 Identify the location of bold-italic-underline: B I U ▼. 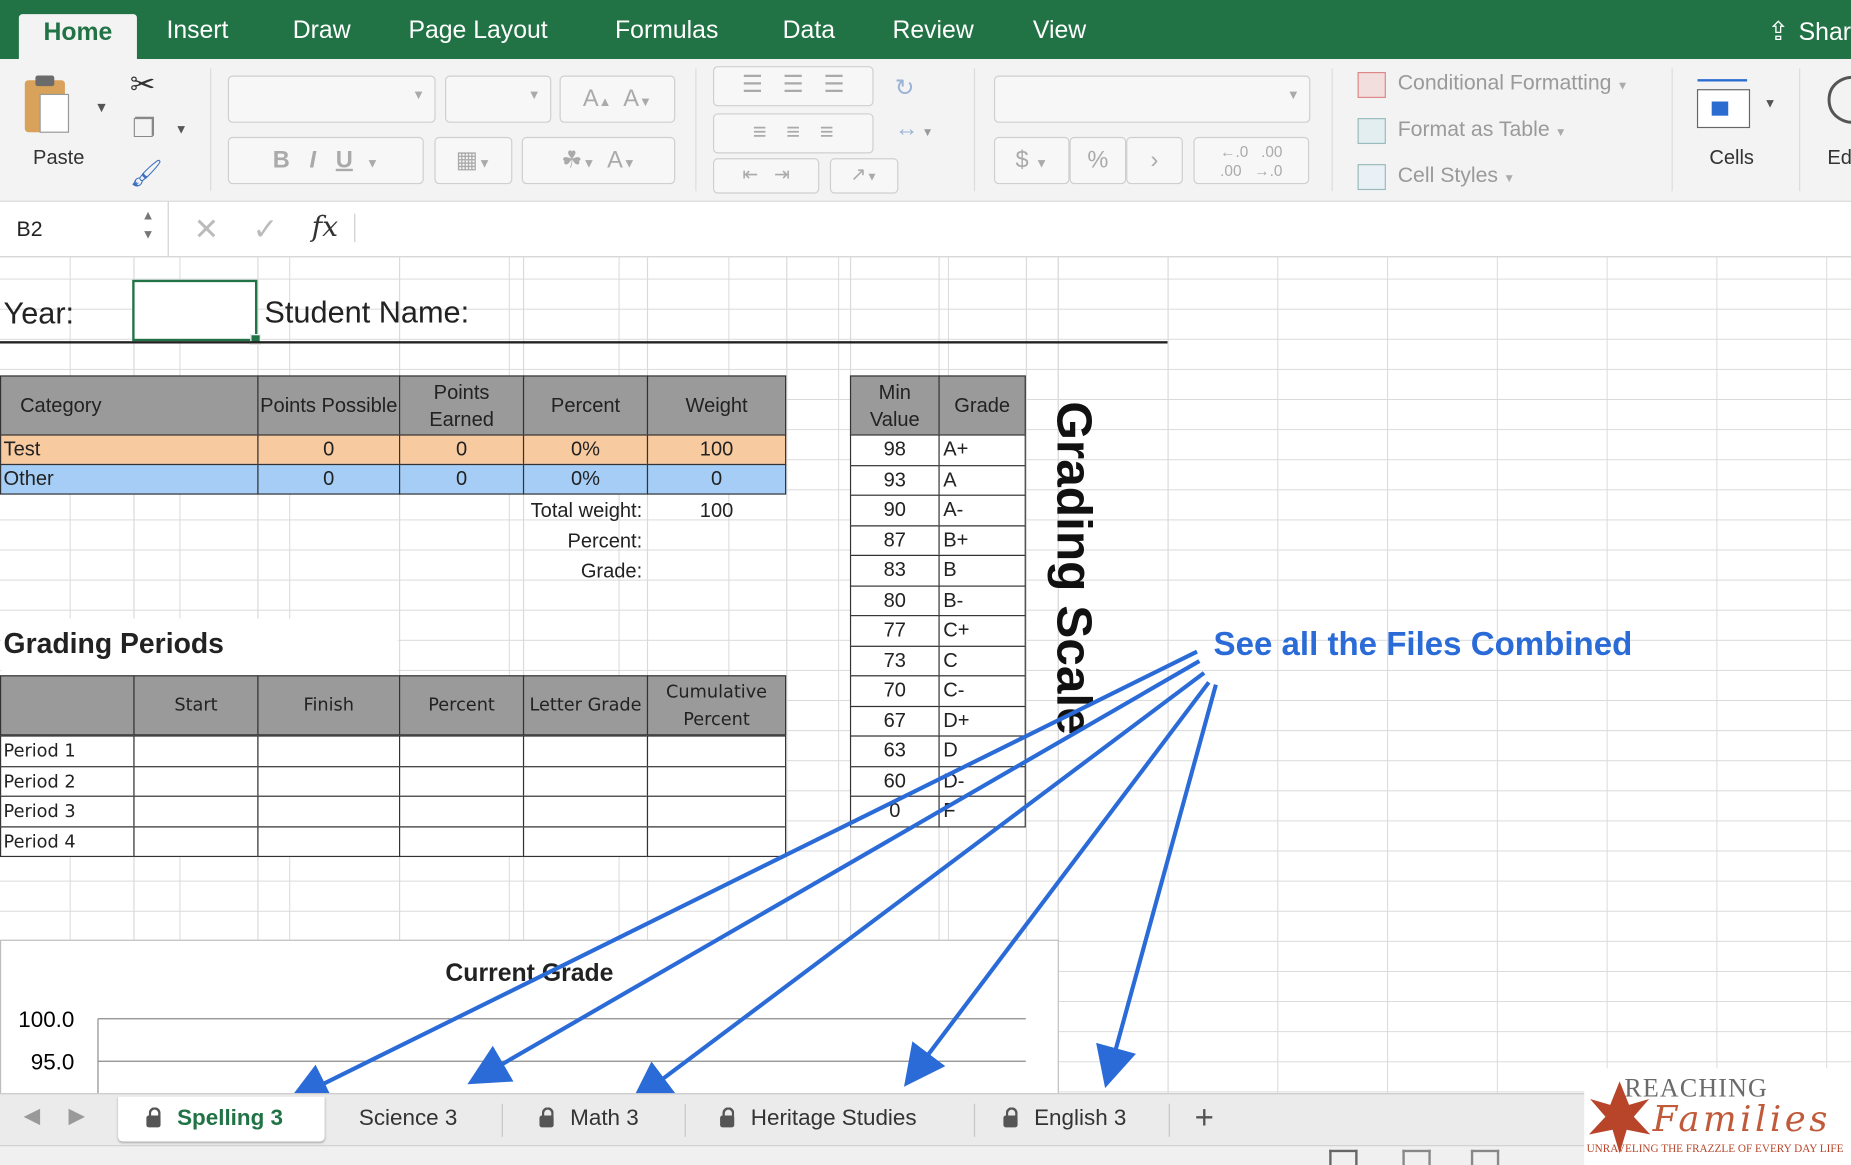
(325, 160).